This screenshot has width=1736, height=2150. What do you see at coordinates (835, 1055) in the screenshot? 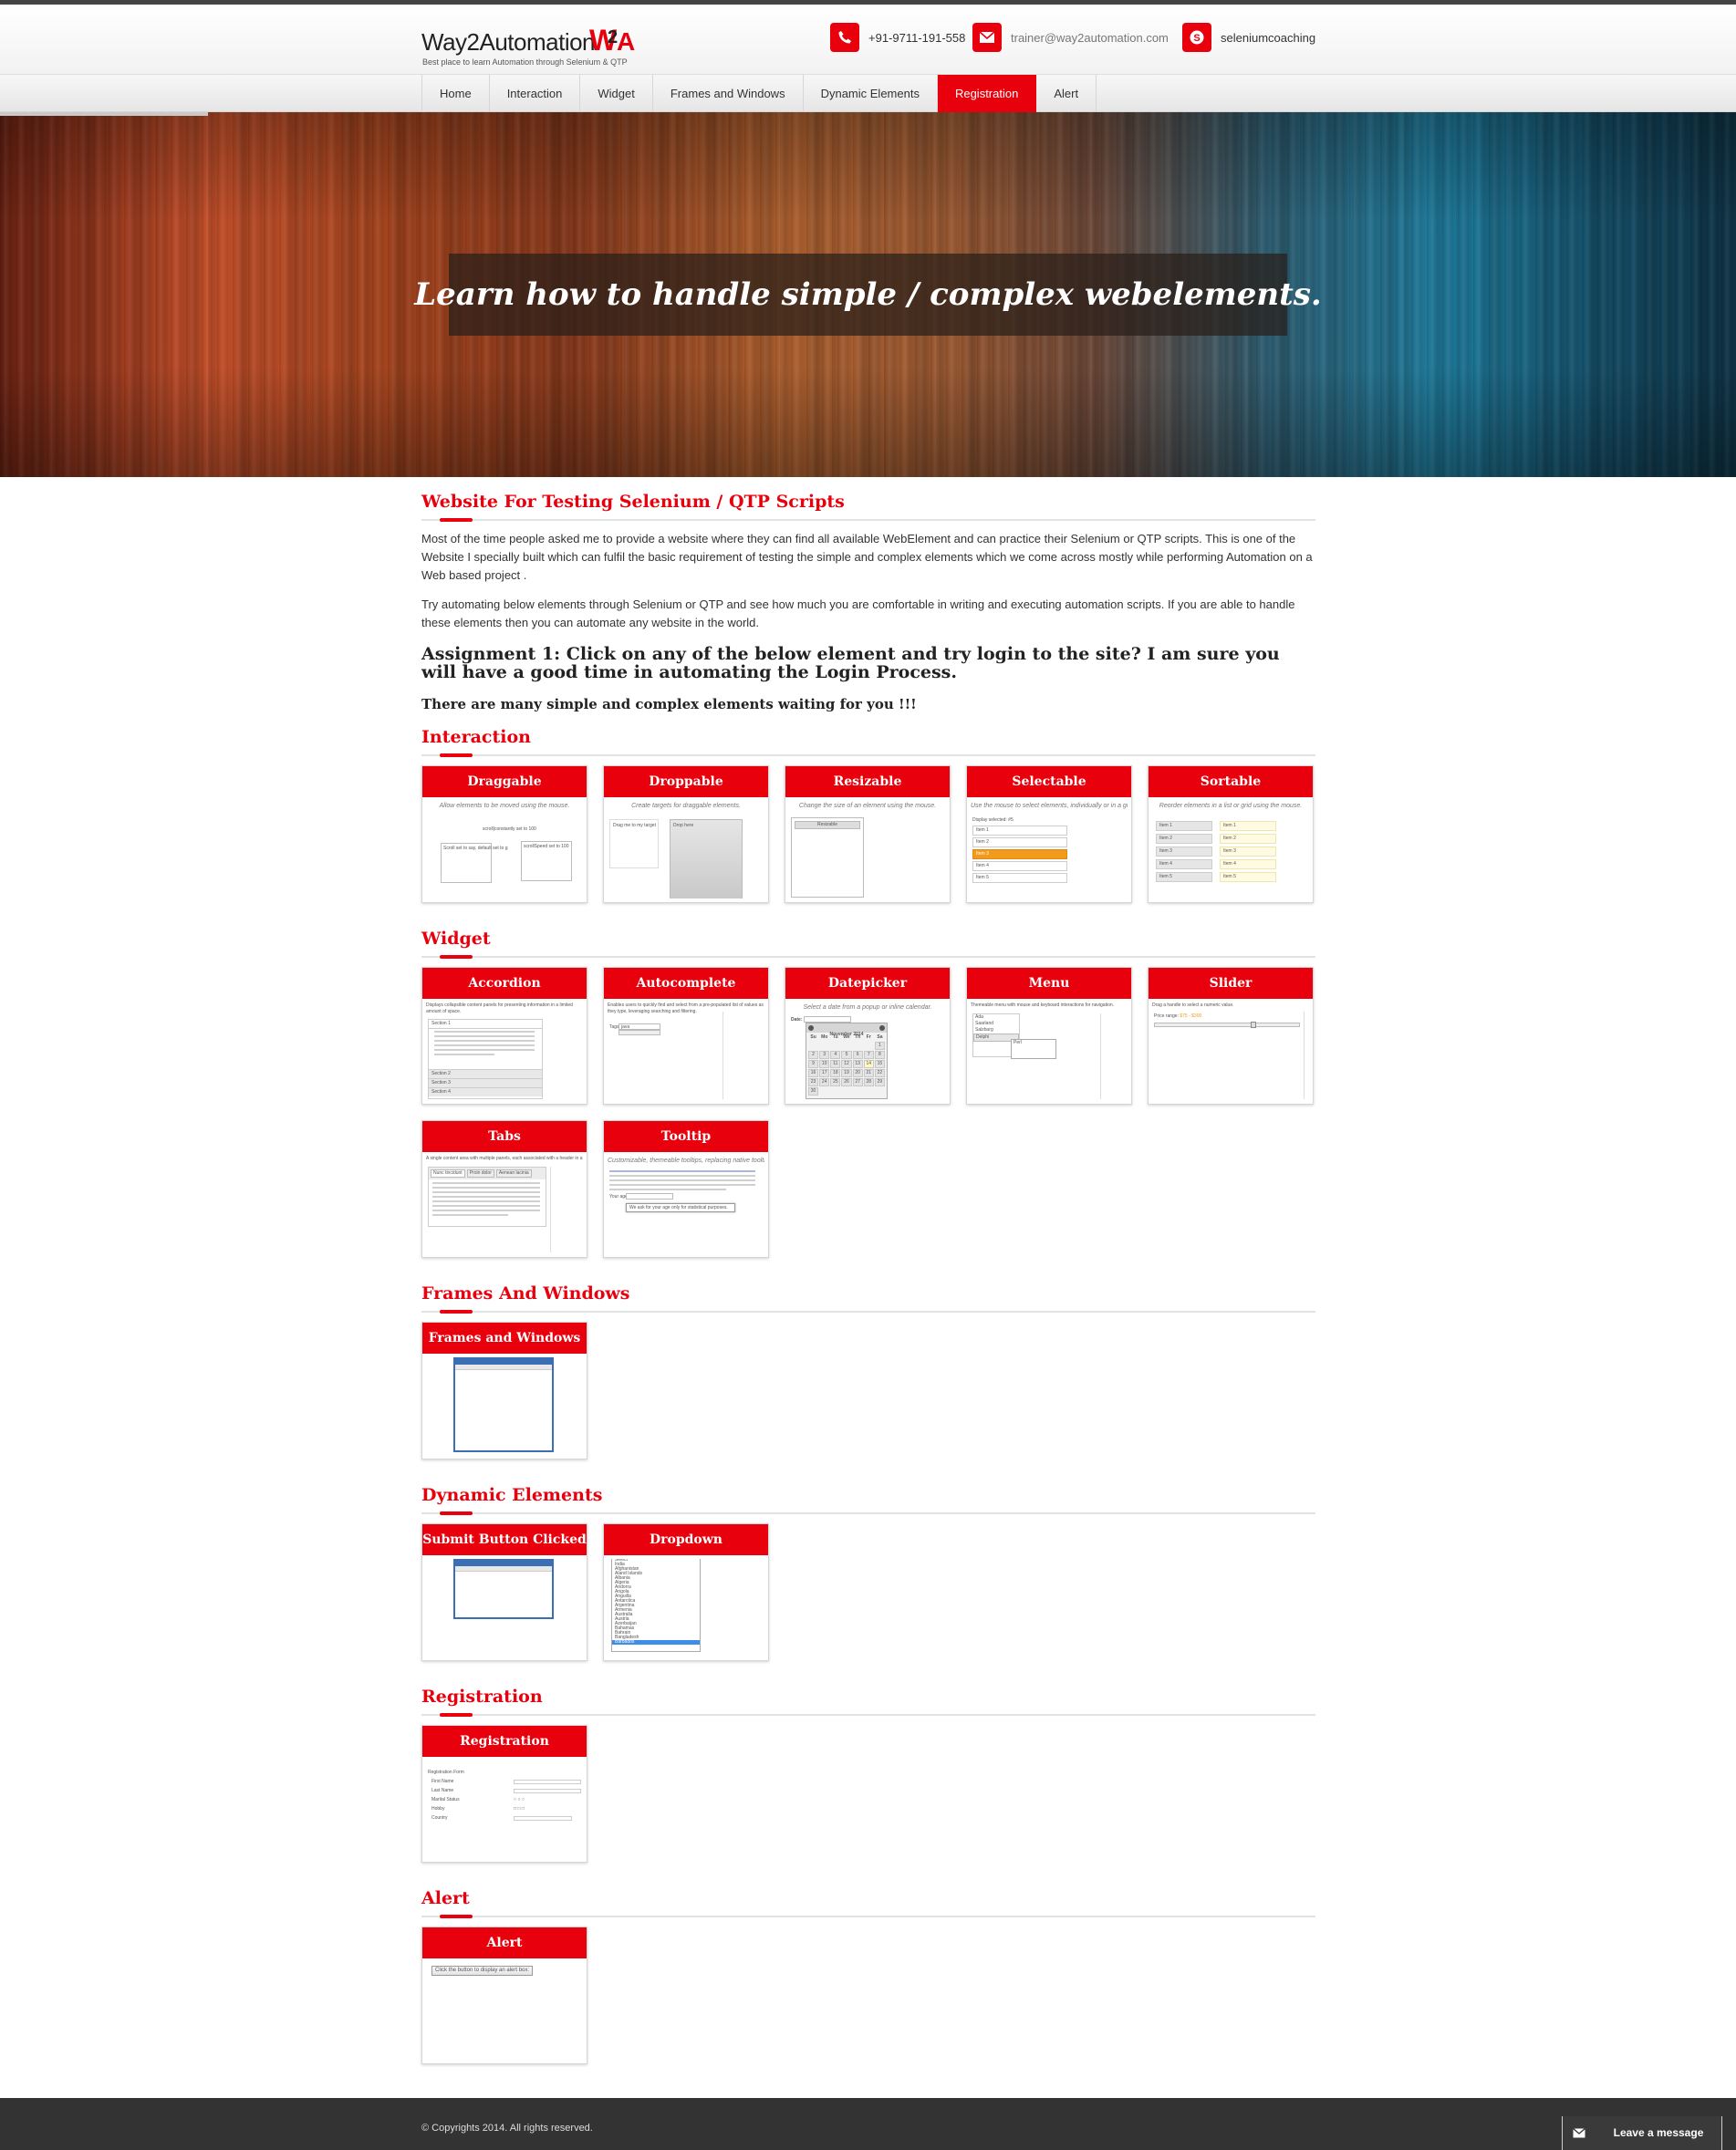
I see `calendar-day: 4` at bounding box center [835, 1055].